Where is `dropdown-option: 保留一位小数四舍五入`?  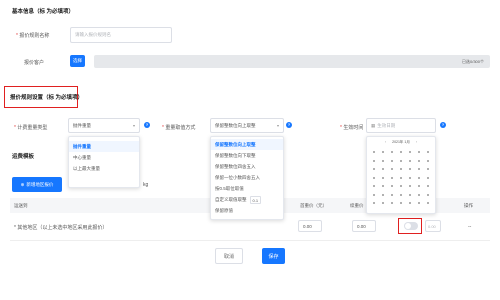 dropdown-option: 保留一位小数四舍五入 is located at coordinates (247, 177).